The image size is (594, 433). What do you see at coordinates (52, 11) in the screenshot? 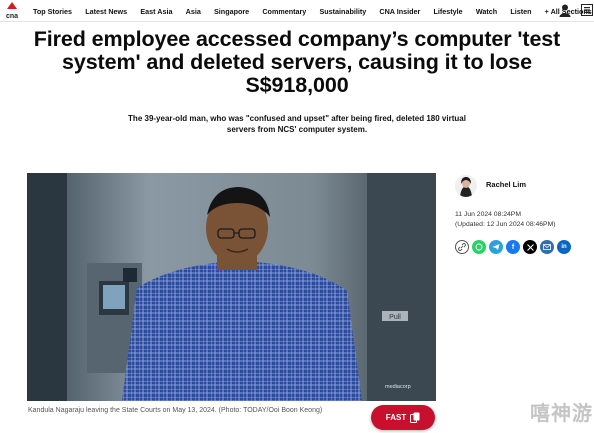
I see `nav-item-top-stories: Top Stories` at bounding box center [52, 11].